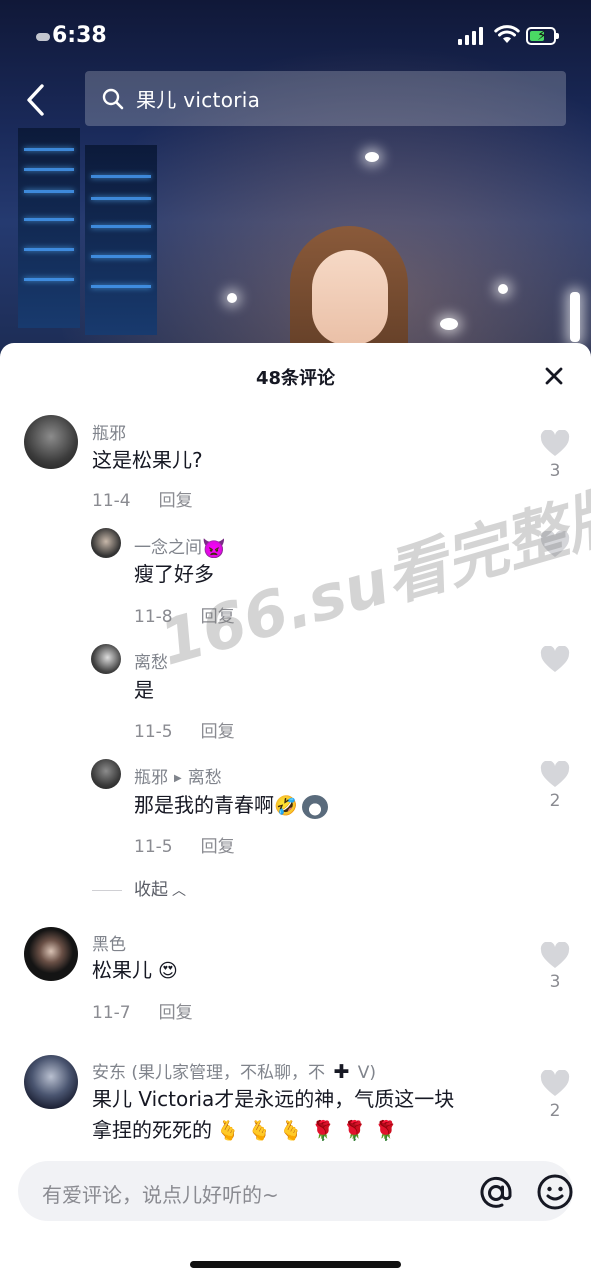  Describe the element at coordinates (168, 971) in the screenshot. I see `comment-emoji: 😍` at that location.